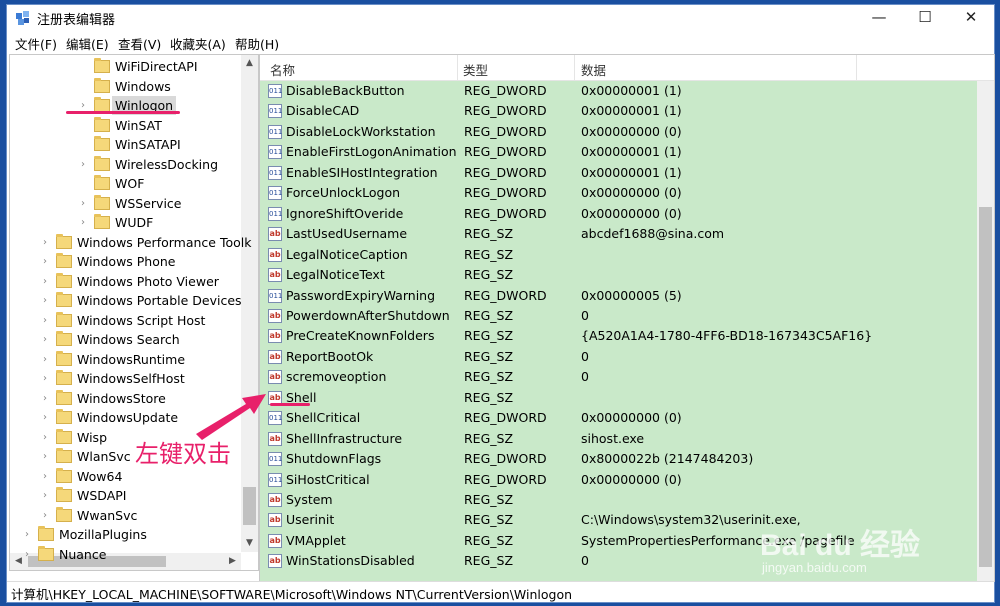 The width and height of the screenshot is (1000, 606). Describe the element at coordinates (87, 43) in the screenshot. I see `menu-edit: 编辑(E)` at that location.